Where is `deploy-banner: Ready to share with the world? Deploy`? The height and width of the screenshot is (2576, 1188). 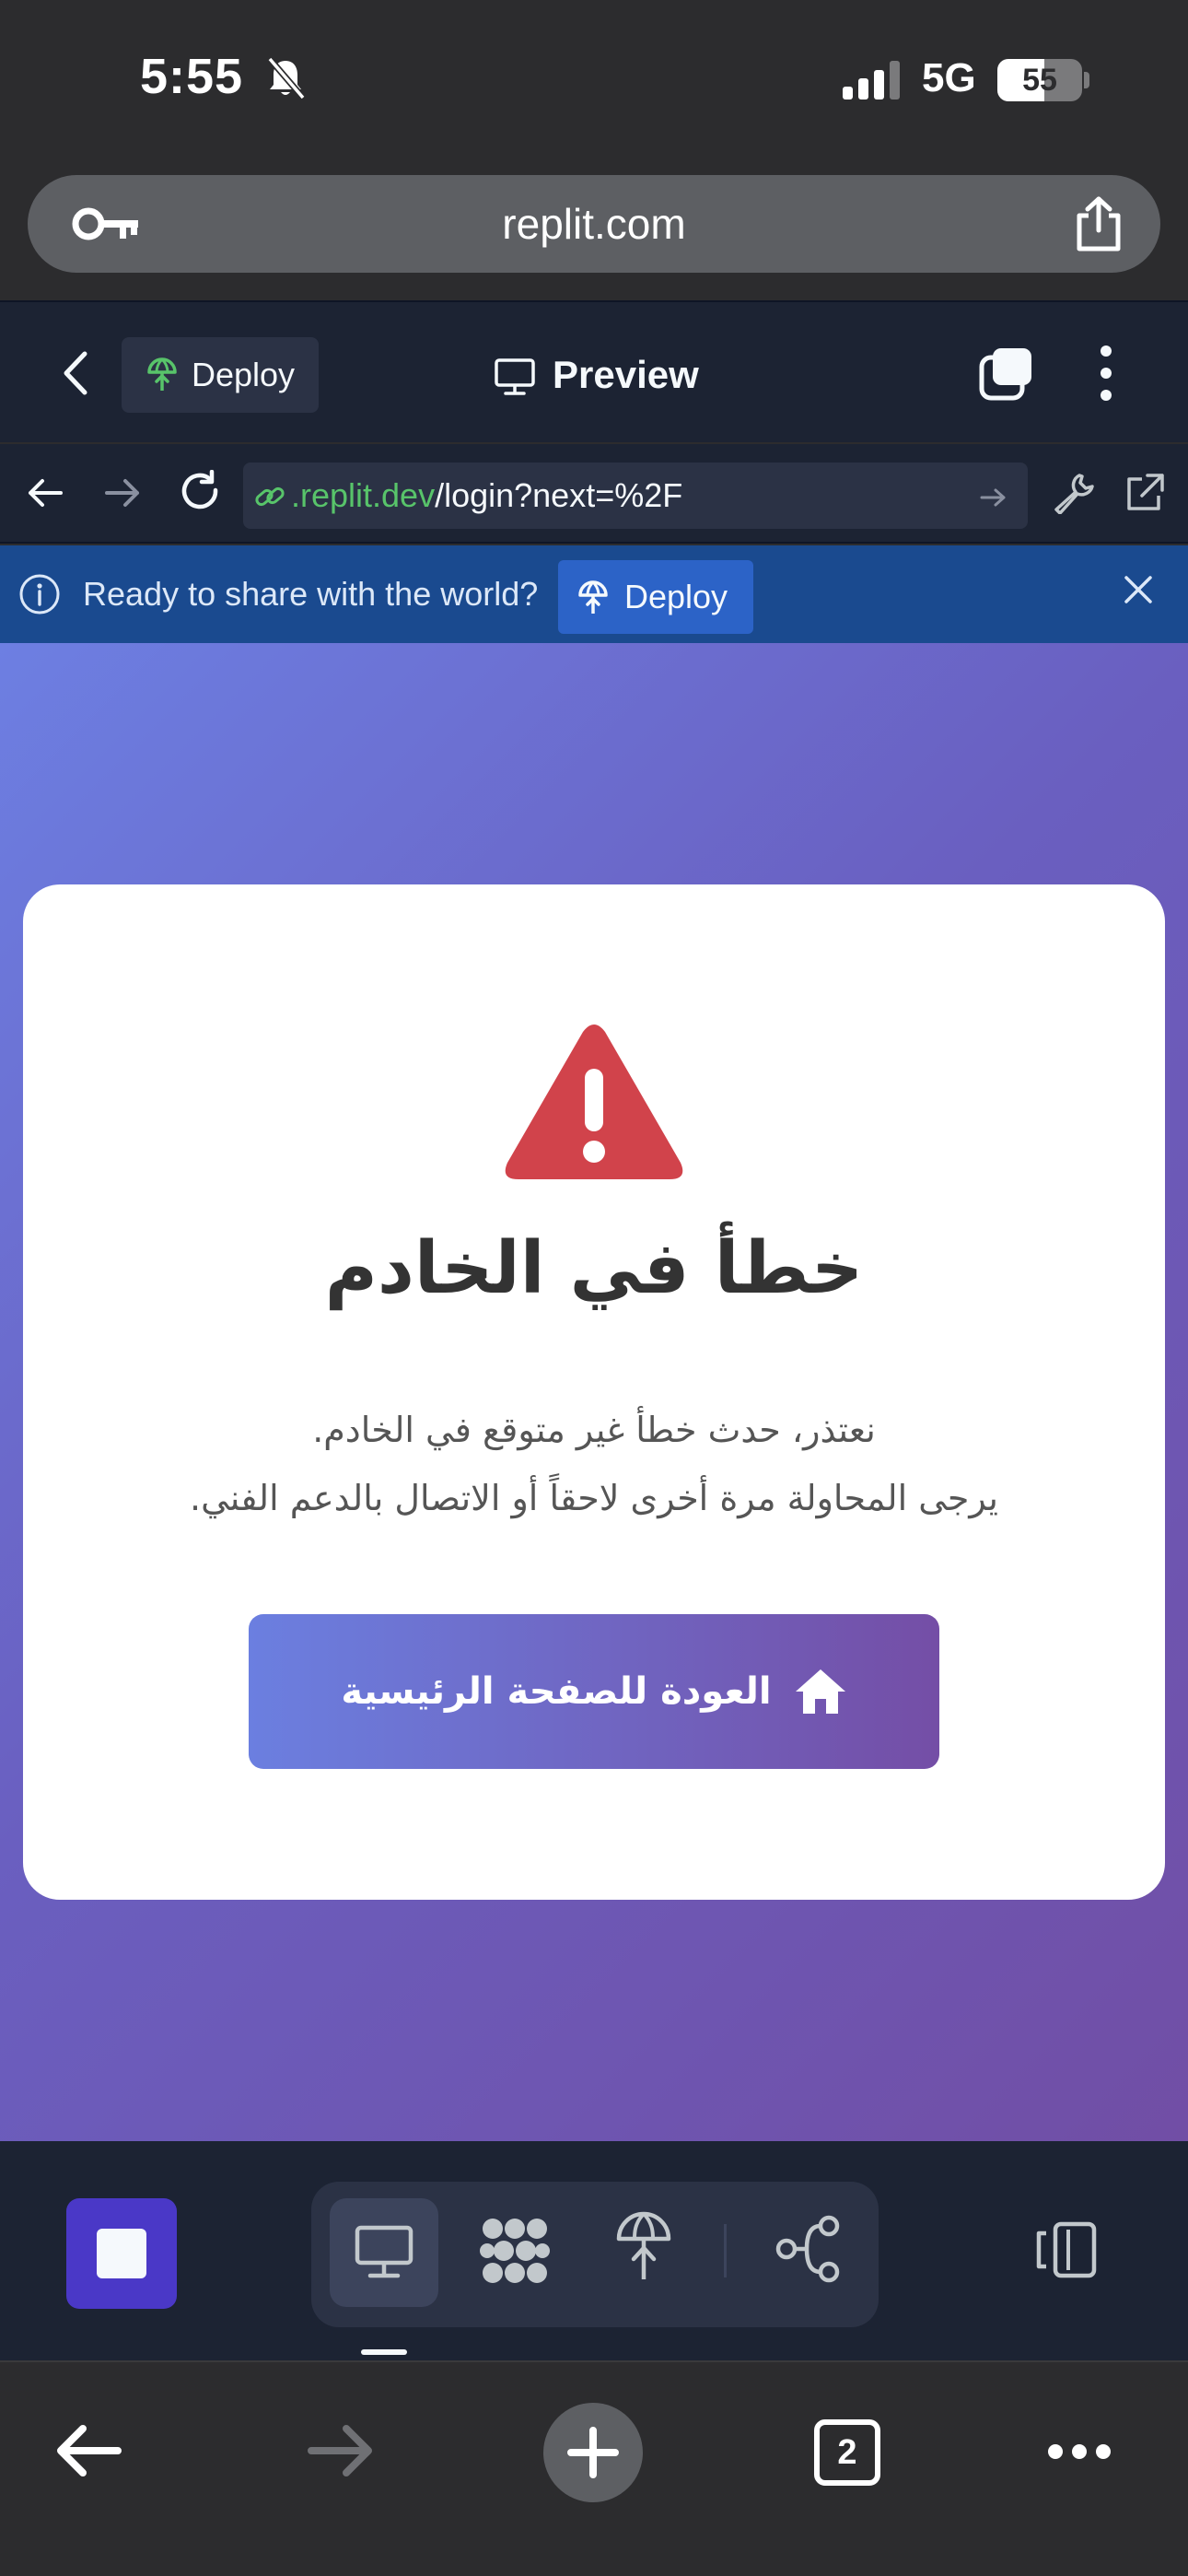
deploy-banner: Ready to share with the world? Deploy is located at coordinates (594, 594).